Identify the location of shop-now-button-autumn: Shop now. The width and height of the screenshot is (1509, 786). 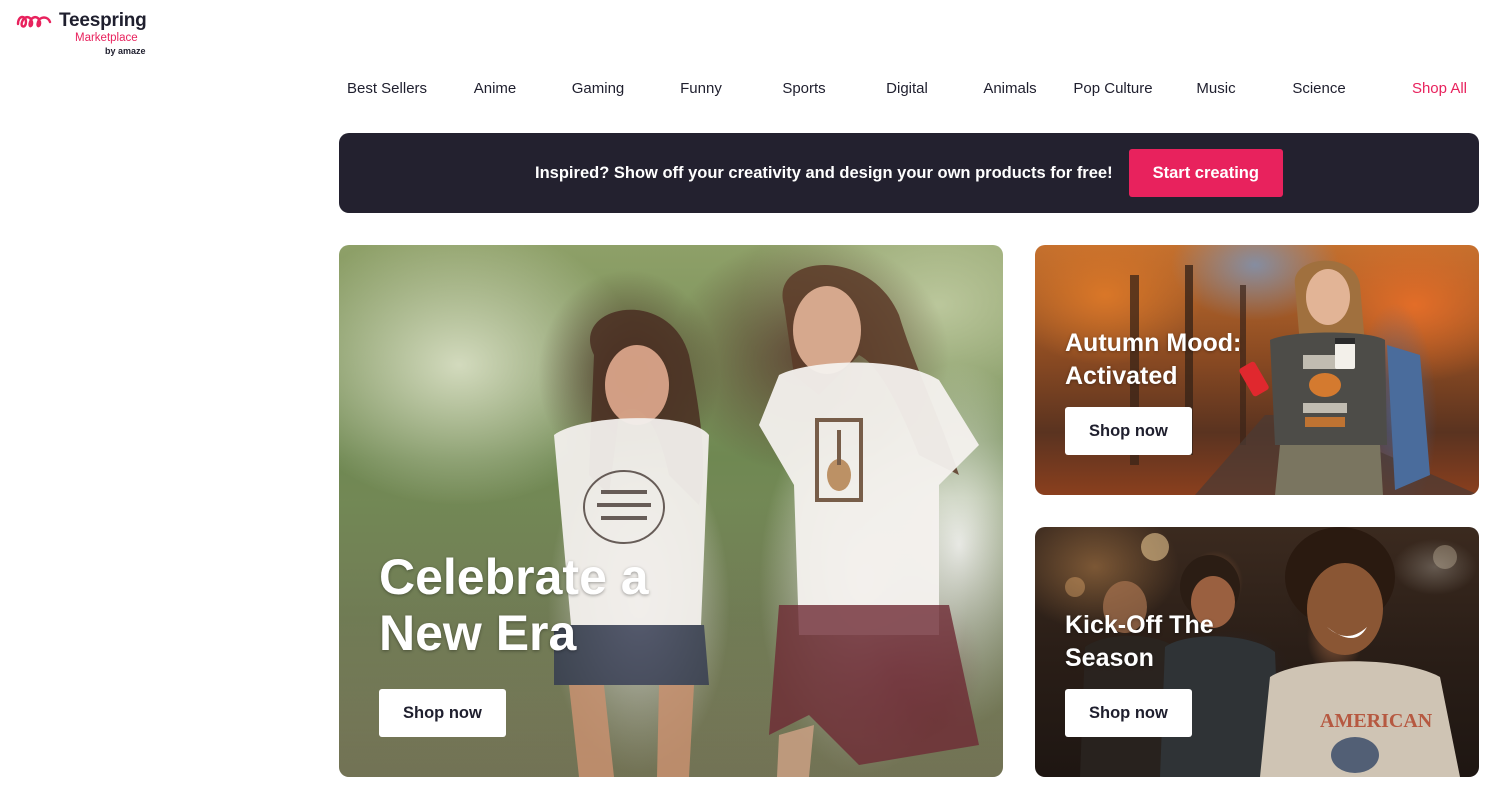
(1128, 431).